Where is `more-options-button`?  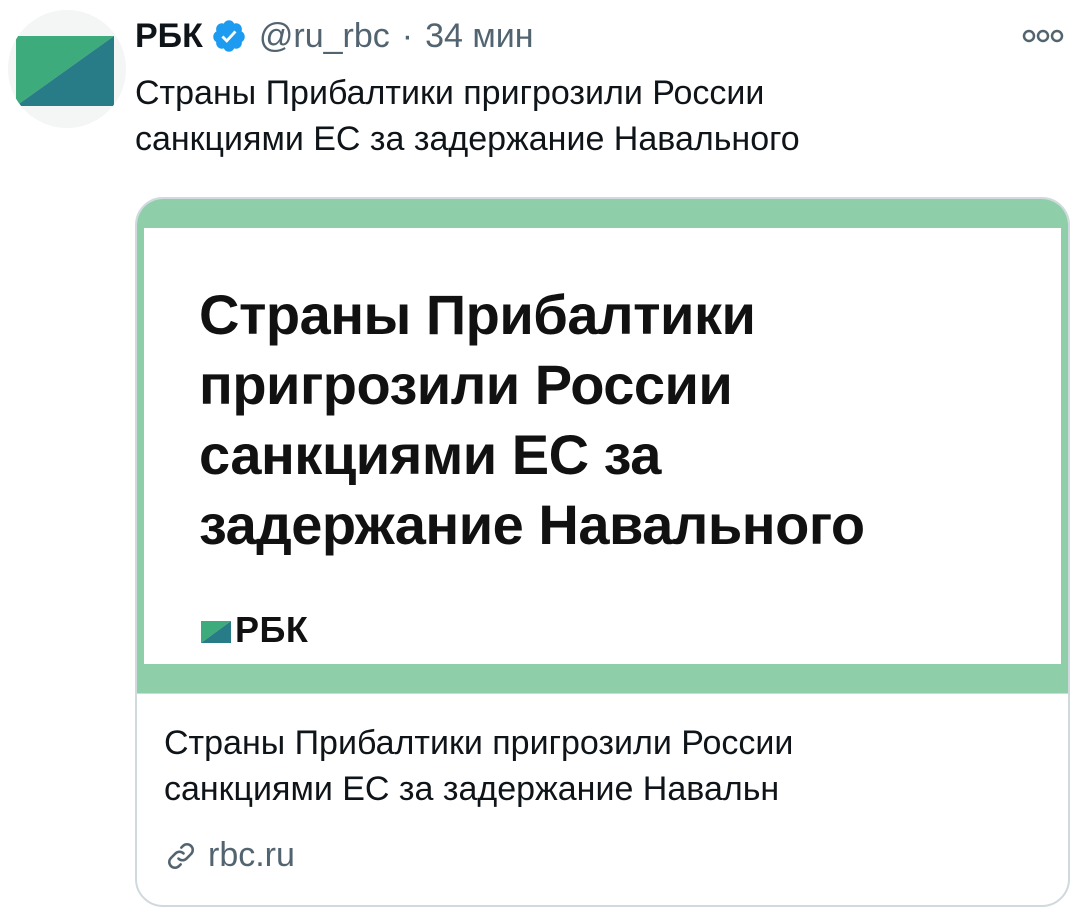
more-options-button is located at coordinates (1043, 36).